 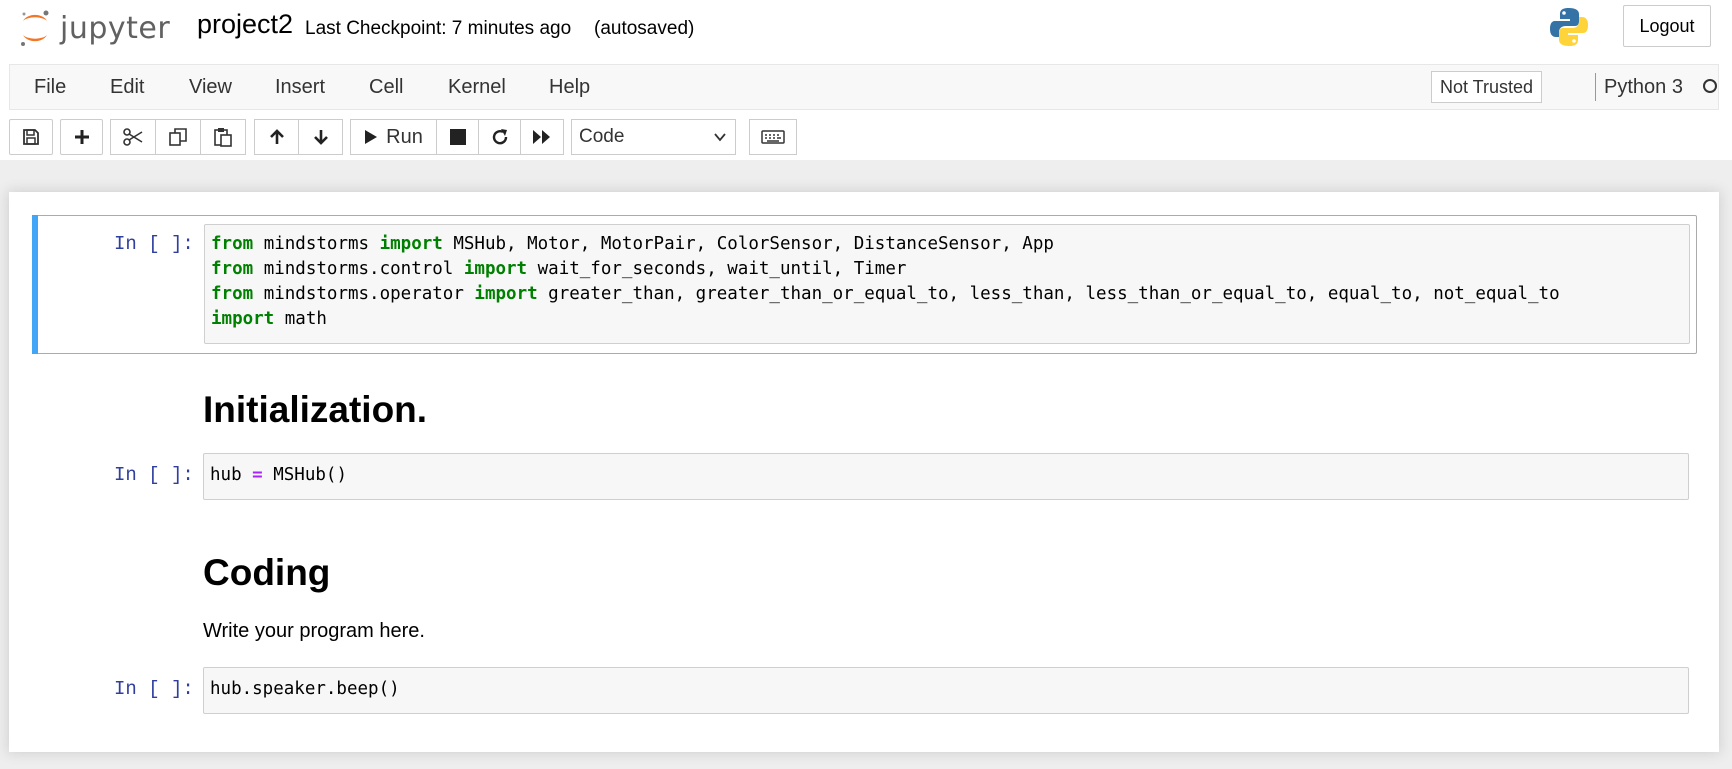 I want to click on code-cell-beep: In [ ]: hub.speaker.beep(), so click(x=864, y=694).